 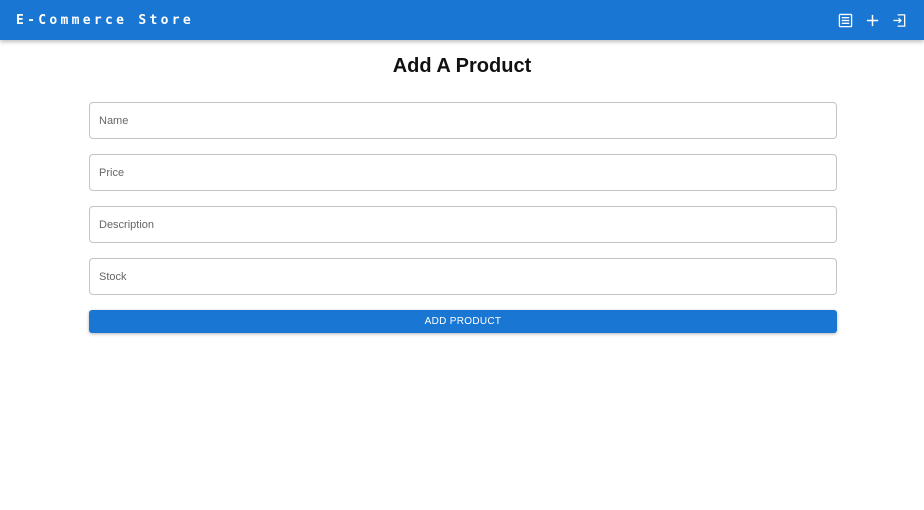 What do you see at coordinates (462, 20) in the screenshot?
I see `app-bar: E-Commerce Store` at bounding box center [462, 20].